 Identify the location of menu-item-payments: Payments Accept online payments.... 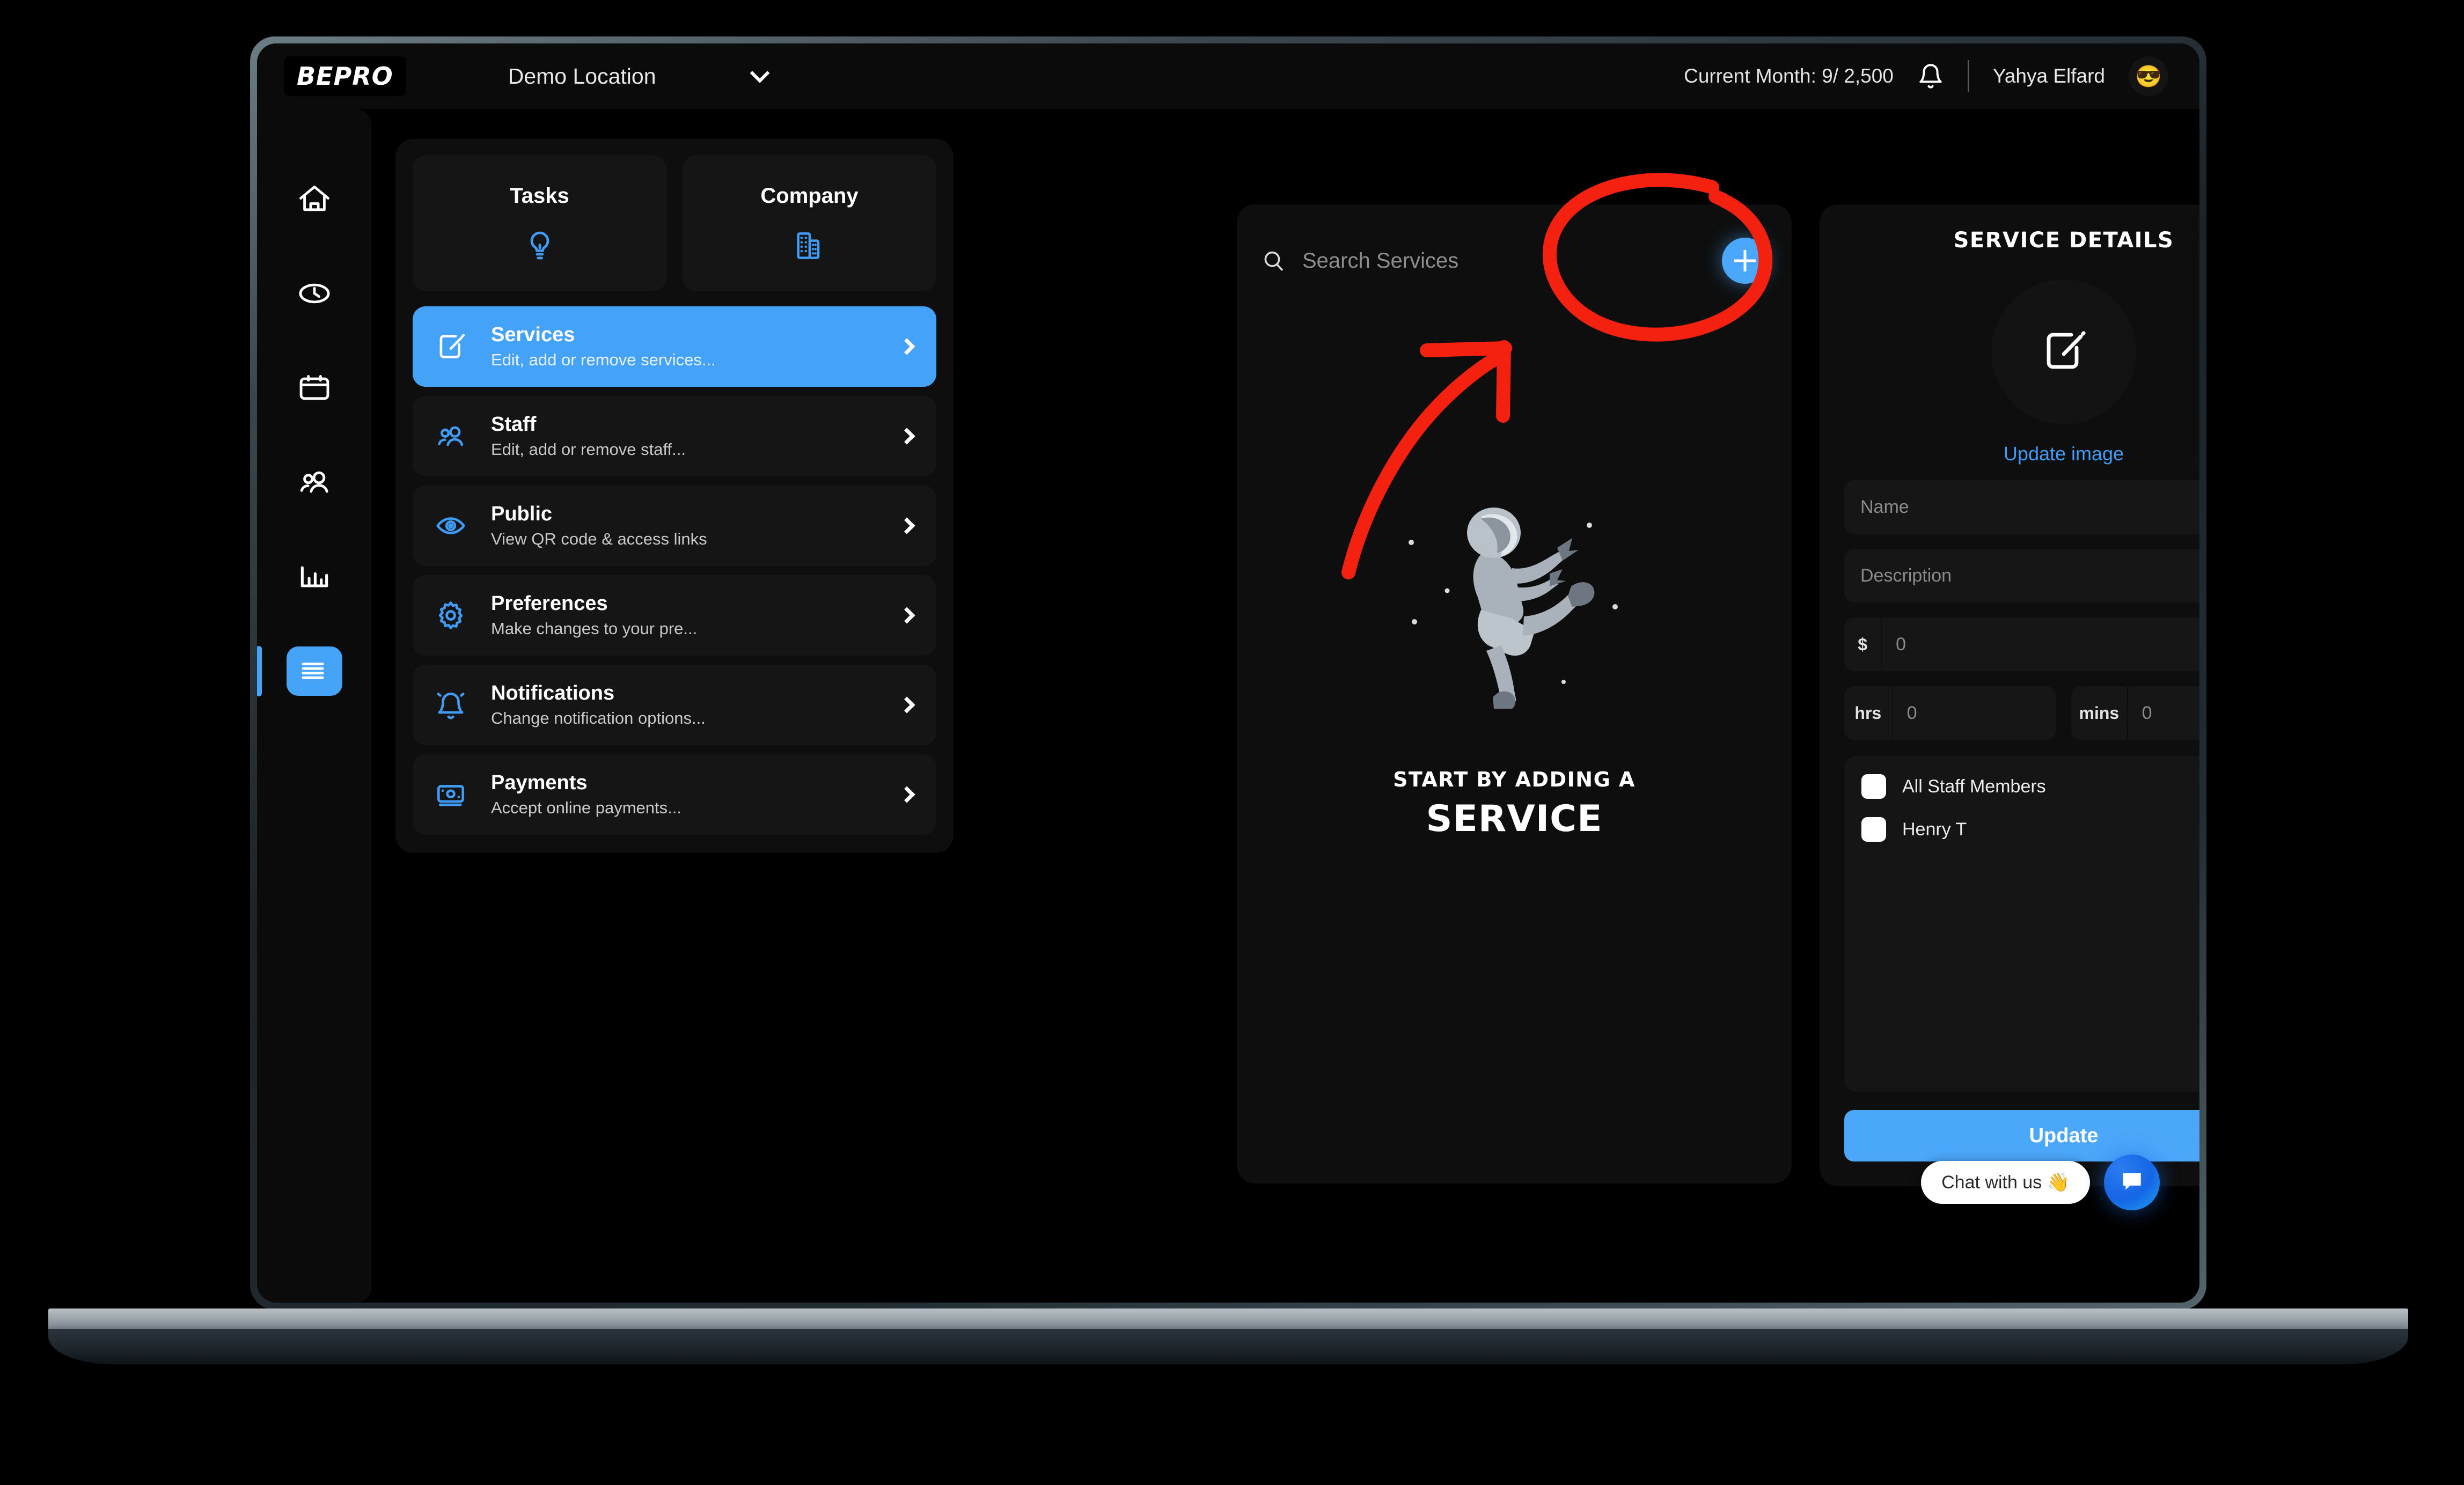
(674, 794).